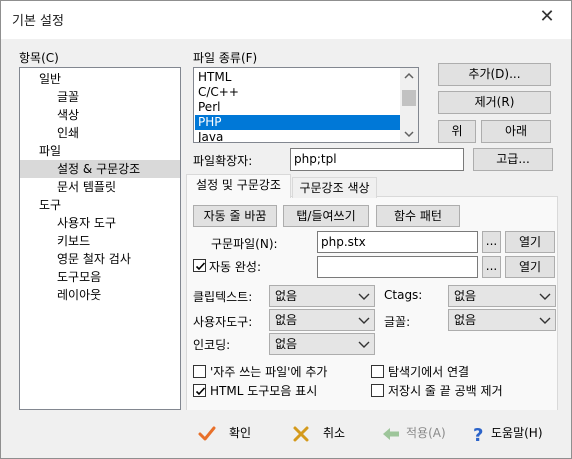 This screenshot has height=459, width=572. I want to click on tree-item-user-tools: 사용자 도구, so click(86, 223).